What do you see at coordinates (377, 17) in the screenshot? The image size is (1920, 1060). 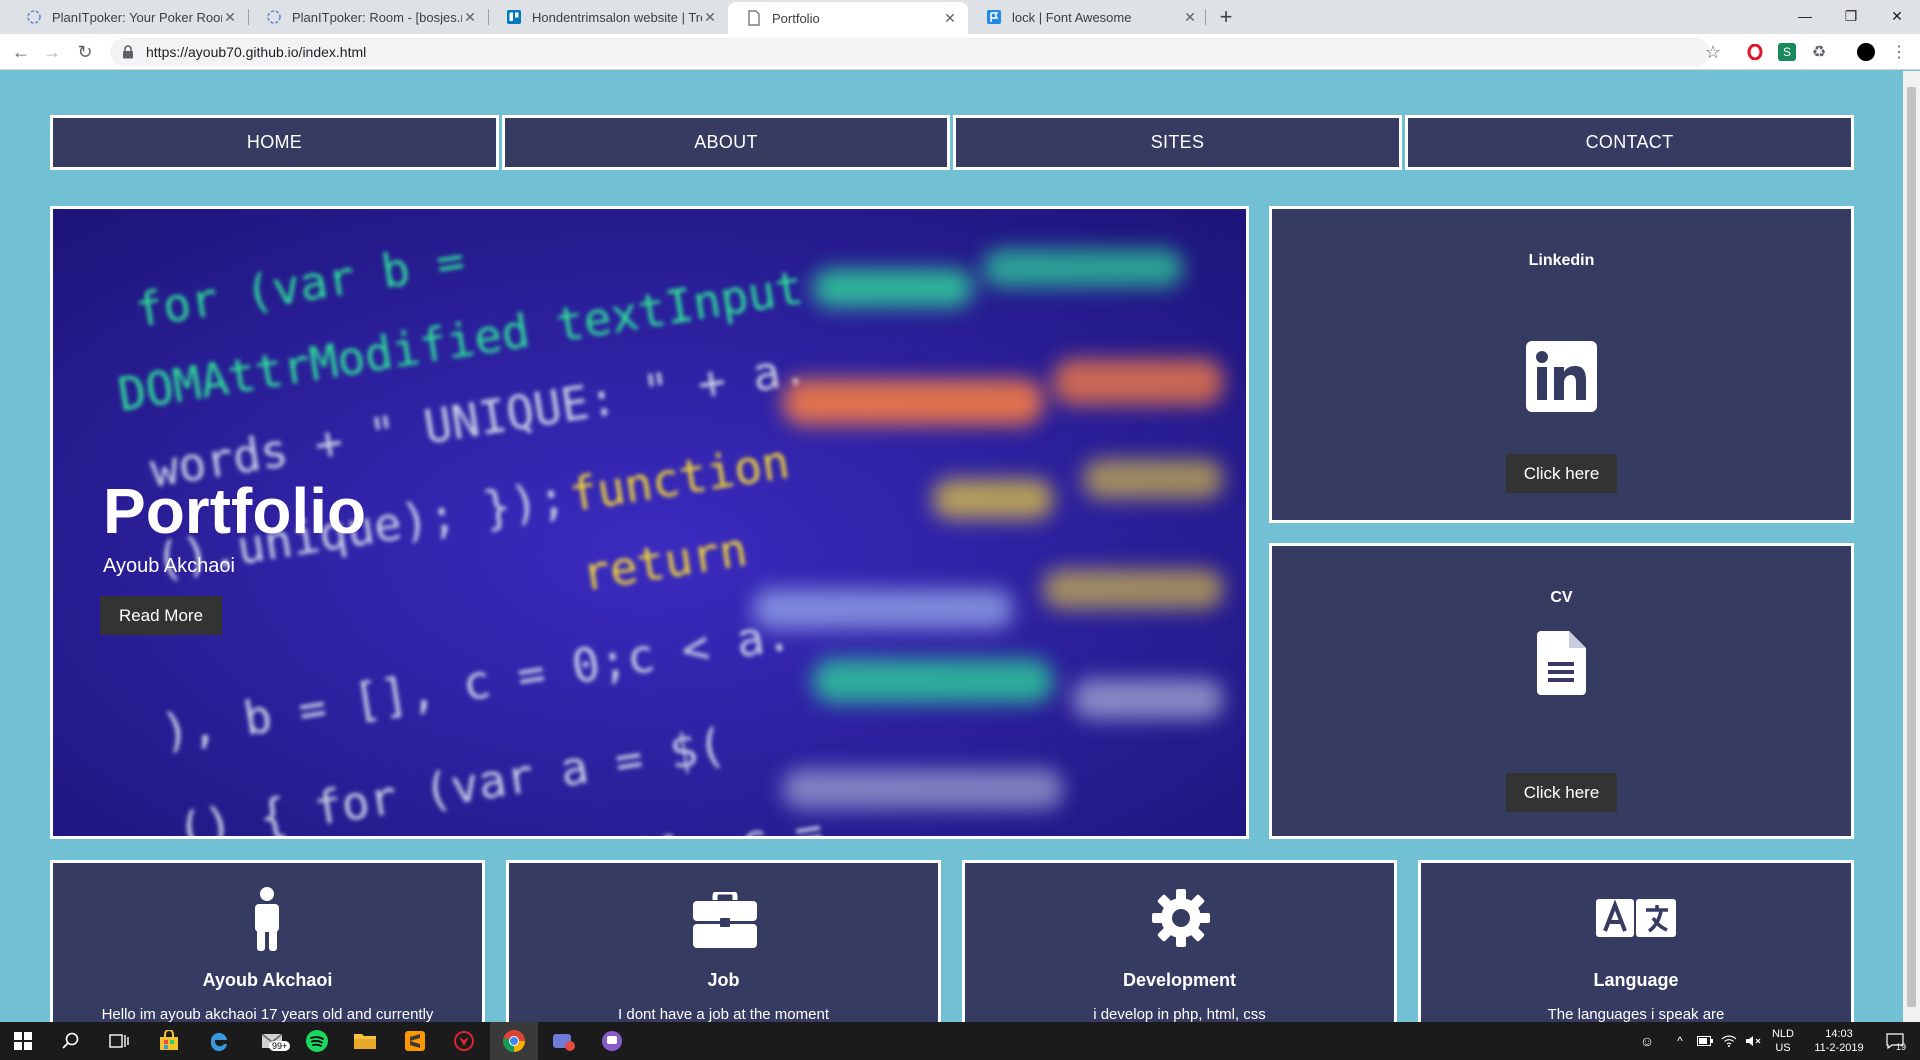 I see `tab-title: PlanITpoker: Room - [bosjes.nl]` at bounding box center [377, 17].